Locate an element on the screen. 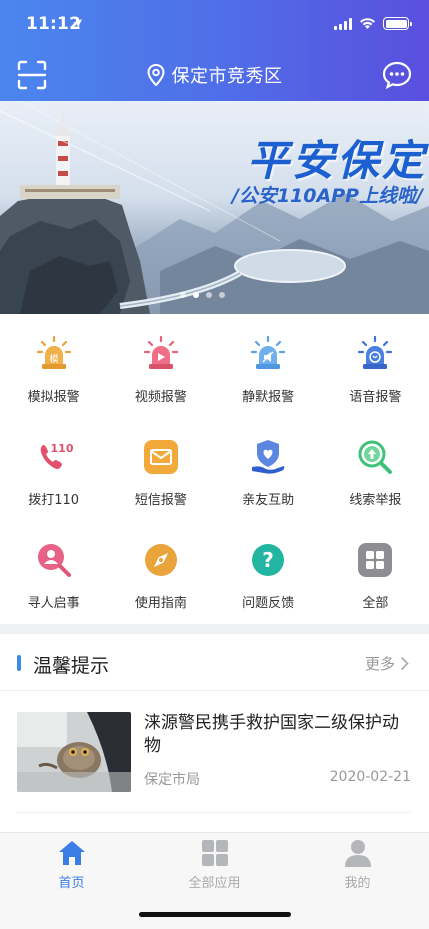  tab-profile: 我的 is located at coordinates (357, 865).